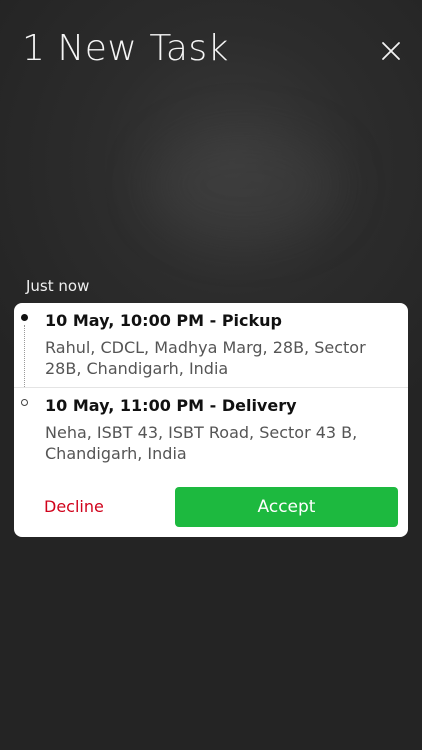  Describe the element at coordinates (24, 402) in the screenshot. I see `delivery-dot-icon` at that location.